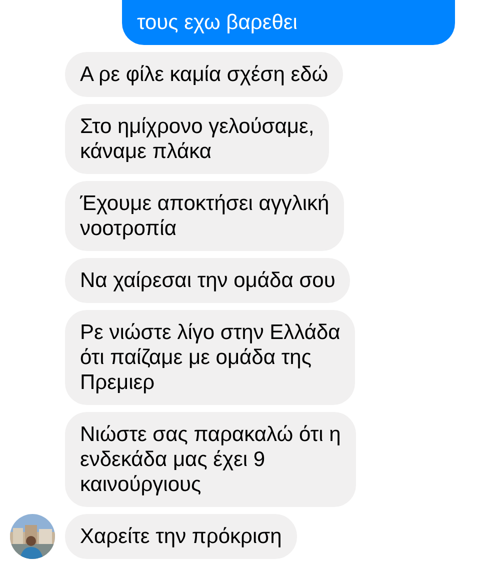 This screenshot has width=480, height=581. I want to click on message-bubble: Ρε νιώστε λίγο στην Ελλάδα ότι παίζαμε με ομάδα της Πρεμιερ, so click(210, 357).